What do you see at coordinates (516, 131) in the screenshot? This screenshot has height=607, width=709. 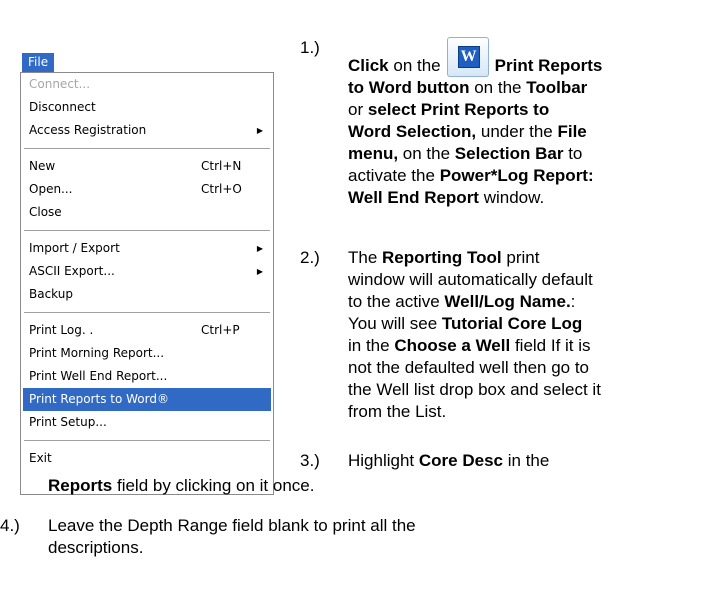 I see `text: under the` at bounding box center [516, 131].